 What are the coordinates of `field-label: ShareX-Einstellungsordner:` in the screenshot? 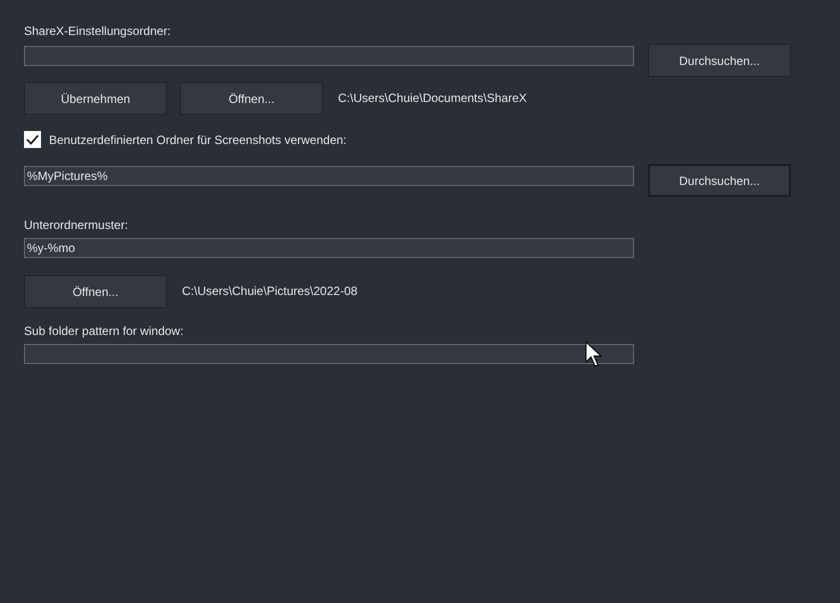 It's located at (97, 31).